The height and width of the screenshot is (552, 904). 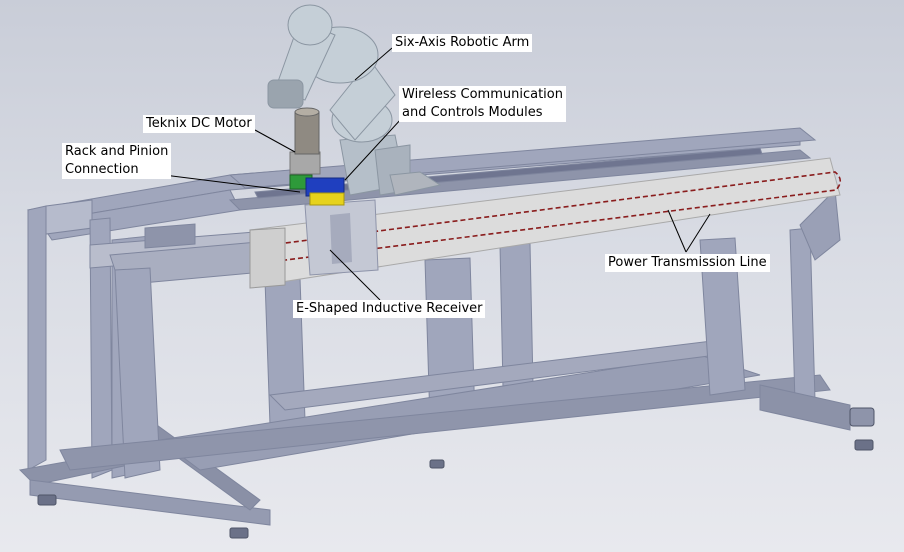 I want to click on label-wireless-line1: Wireless Communication, so click(x=482, y=94).